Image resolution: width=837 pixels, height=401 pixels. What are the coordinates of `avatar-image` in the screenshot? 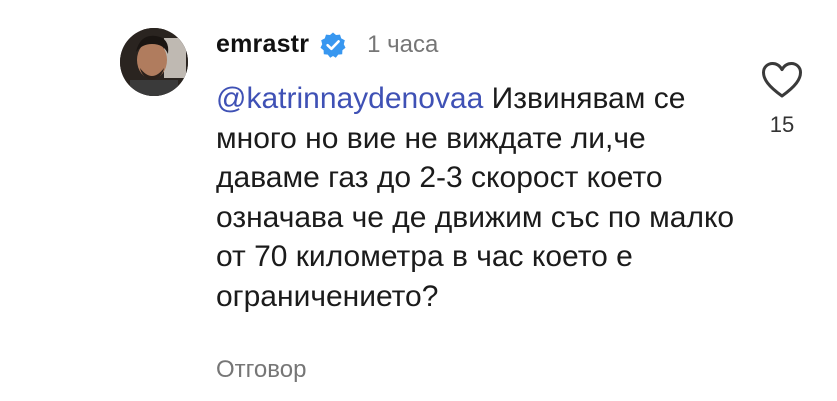 It's located at (154, 62).